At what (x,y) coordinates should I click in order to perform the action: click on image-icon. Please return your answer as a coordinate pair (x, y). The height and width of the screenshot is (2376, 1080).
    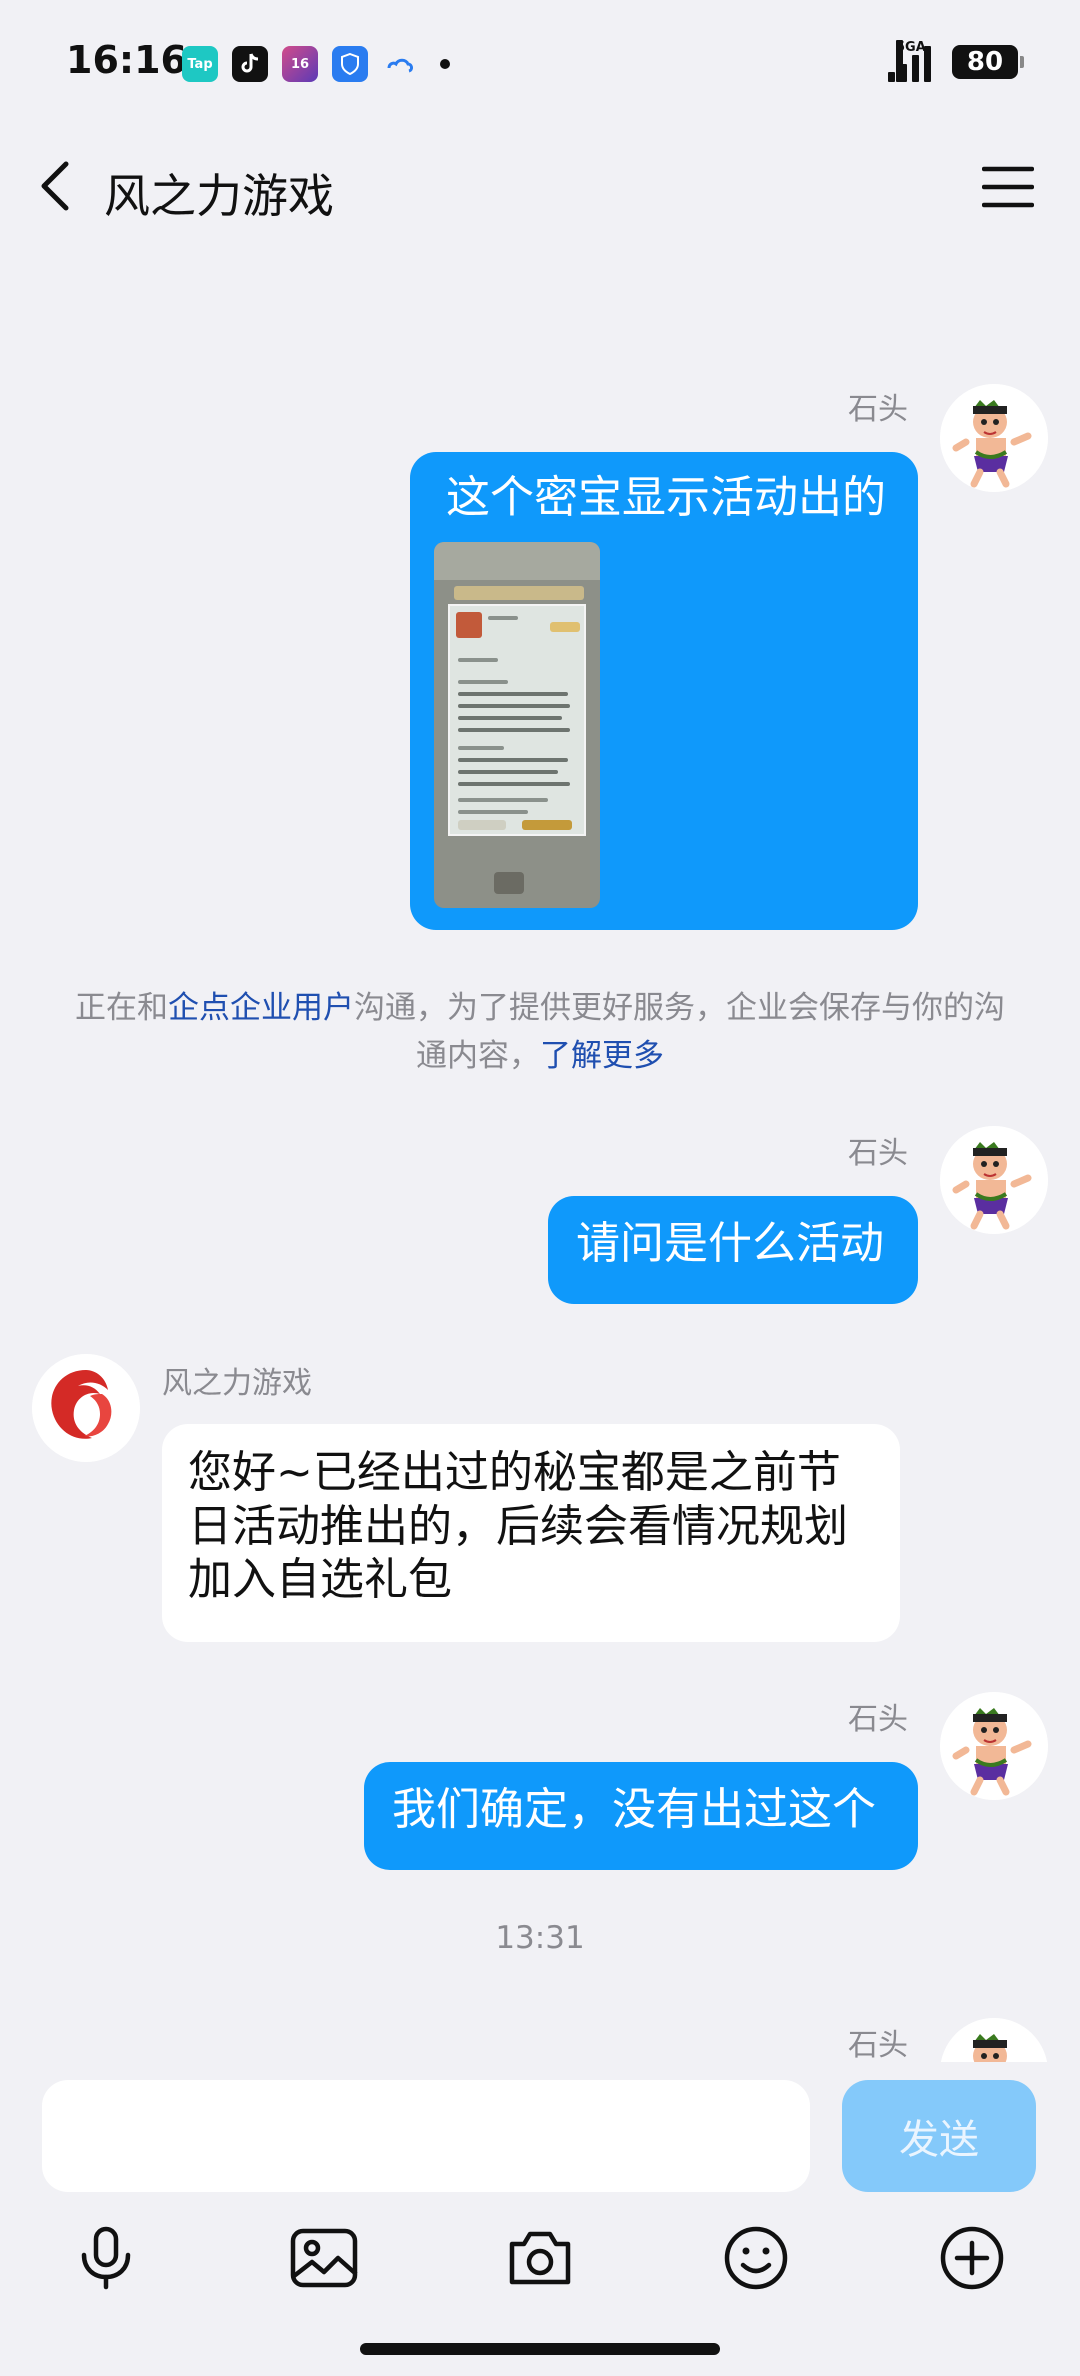
    Looking at the image, I should click on (324, 2258).